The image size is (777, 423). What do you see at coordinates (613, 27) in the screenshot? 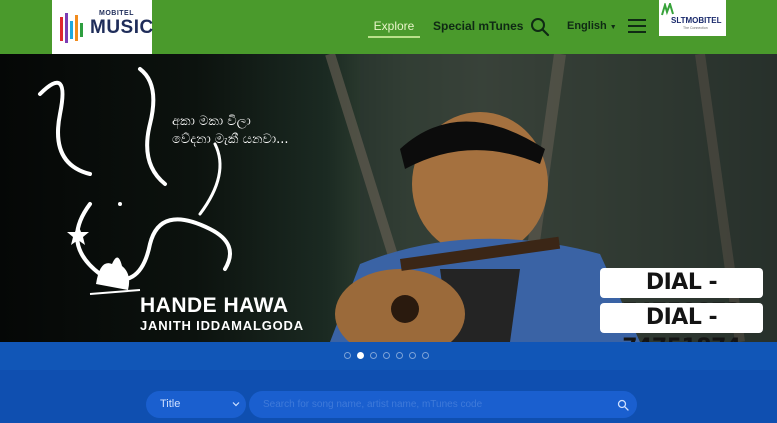
I see `chevron-down-icon: ▼` at bounding box center [613, 27].